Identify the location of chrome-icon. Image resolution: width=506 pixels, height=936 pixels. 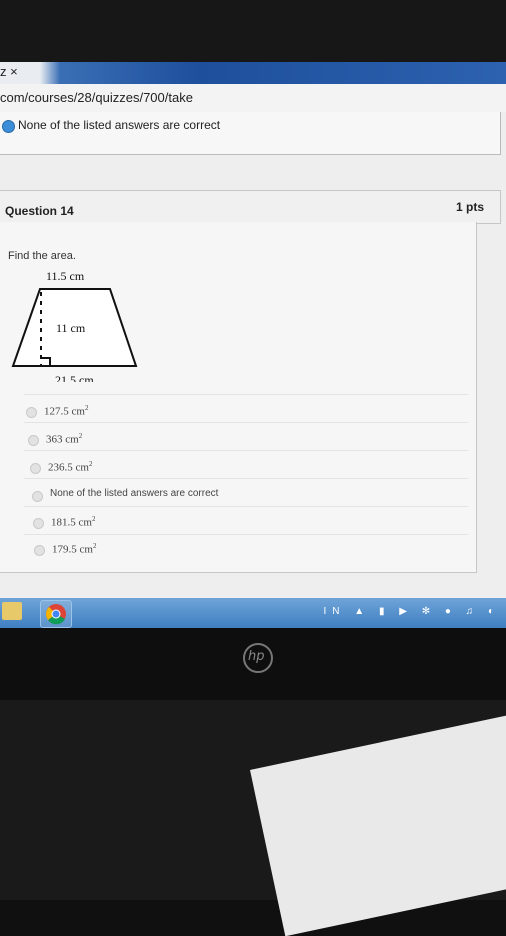
(56, 614).